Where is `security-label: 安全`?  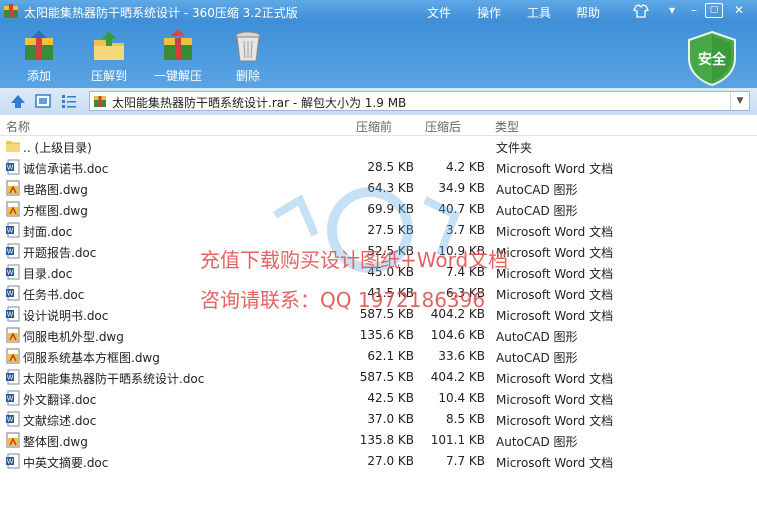 security-label: 安全 is located at coordinates (712, 60).